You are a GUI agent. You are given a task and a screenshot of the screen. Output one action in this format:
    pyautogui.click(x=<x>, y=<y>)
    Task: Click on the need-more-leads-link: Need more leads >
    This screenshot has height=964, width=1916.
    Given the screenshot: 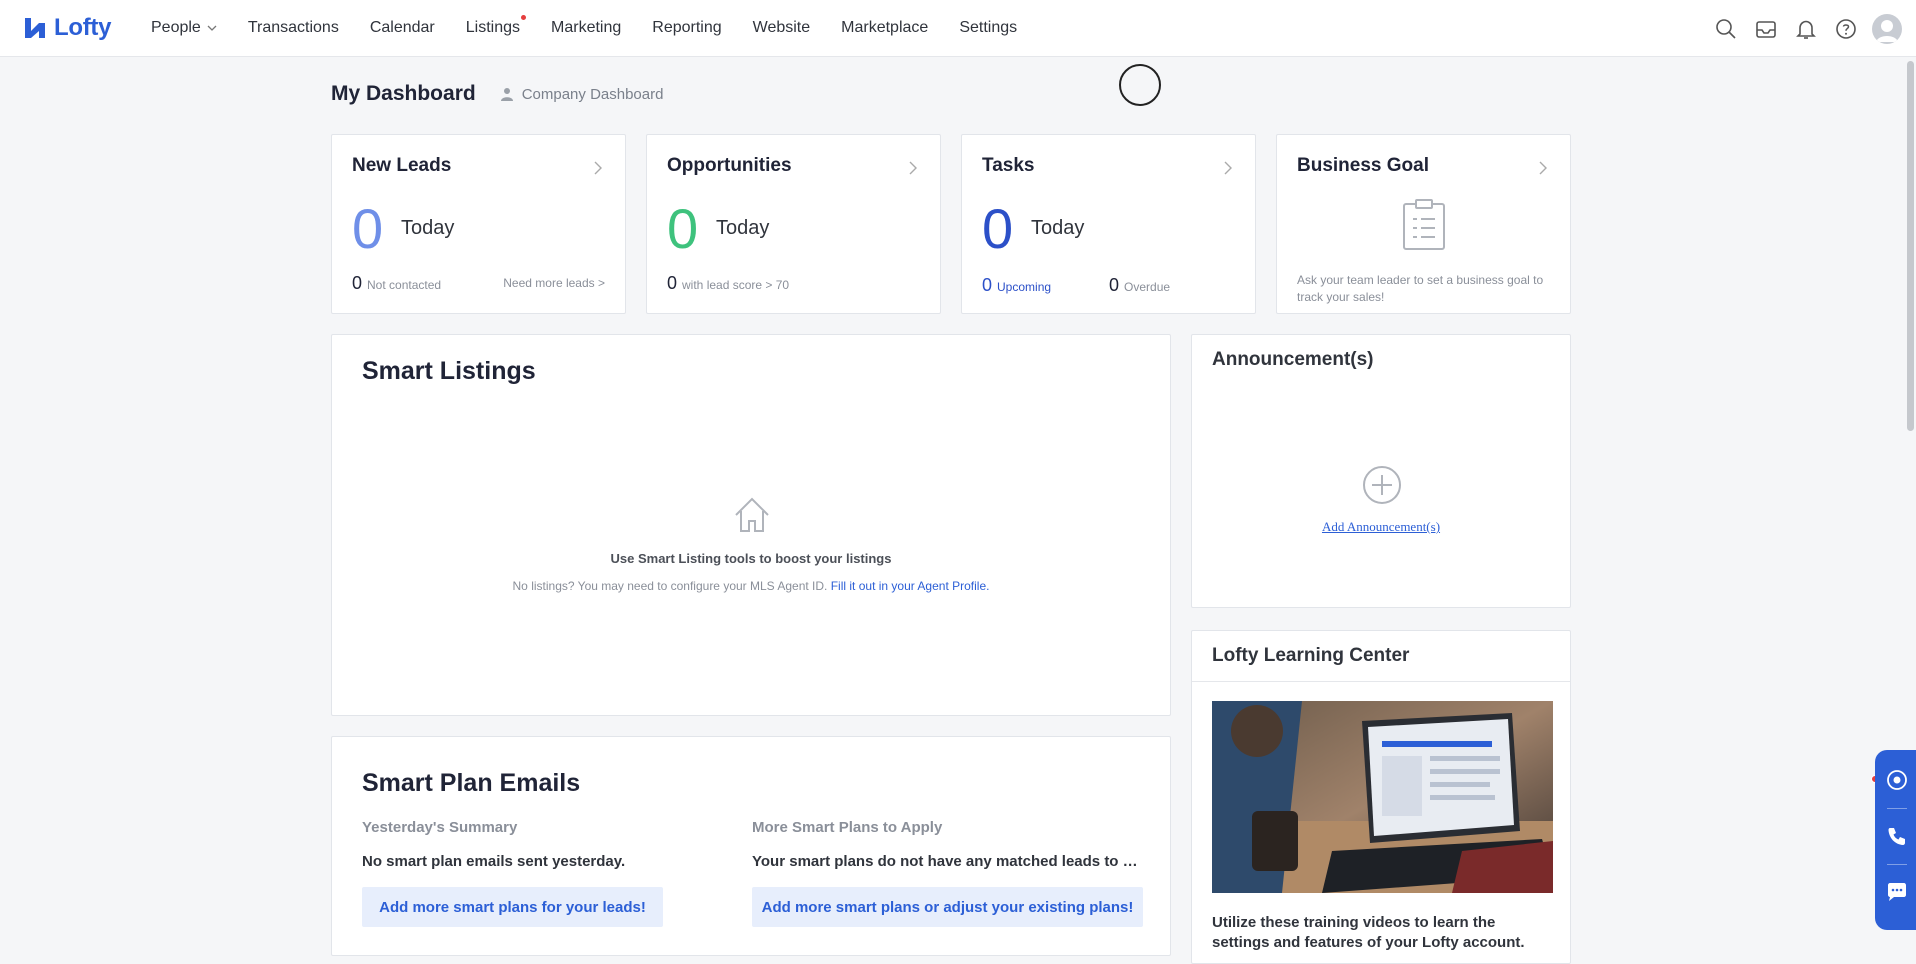 What is the action you would take?
    pyautogui.click(x=554, y=283)
    